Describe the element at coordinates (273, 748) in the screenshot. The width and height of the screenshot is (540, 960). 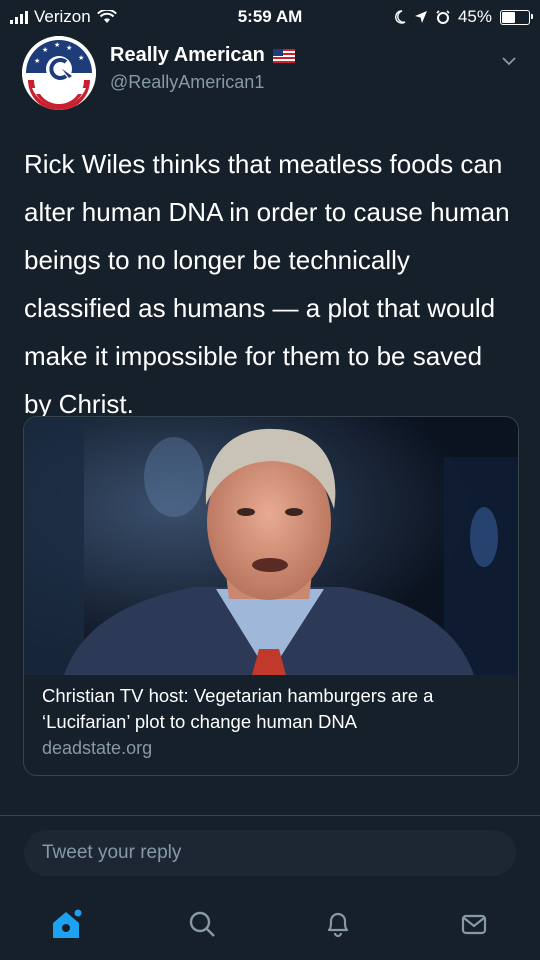
I see `card-domain: deadstate.org` at that location.